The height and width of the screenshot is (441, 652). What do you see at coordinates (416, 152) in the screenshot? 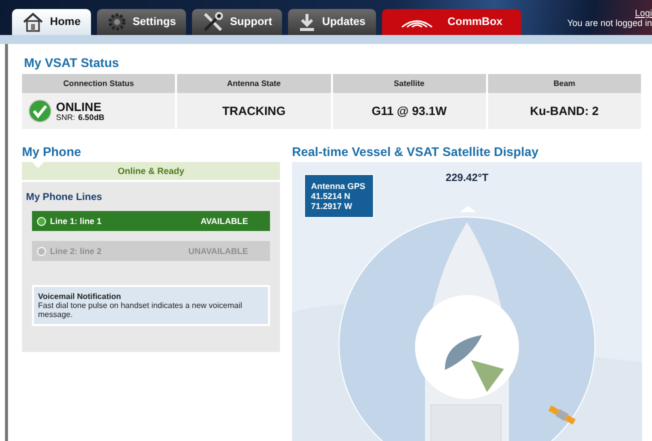
I see `section-title: Real-time Vessel & VSAT Satellite Display` at bounding box center [416, 152].